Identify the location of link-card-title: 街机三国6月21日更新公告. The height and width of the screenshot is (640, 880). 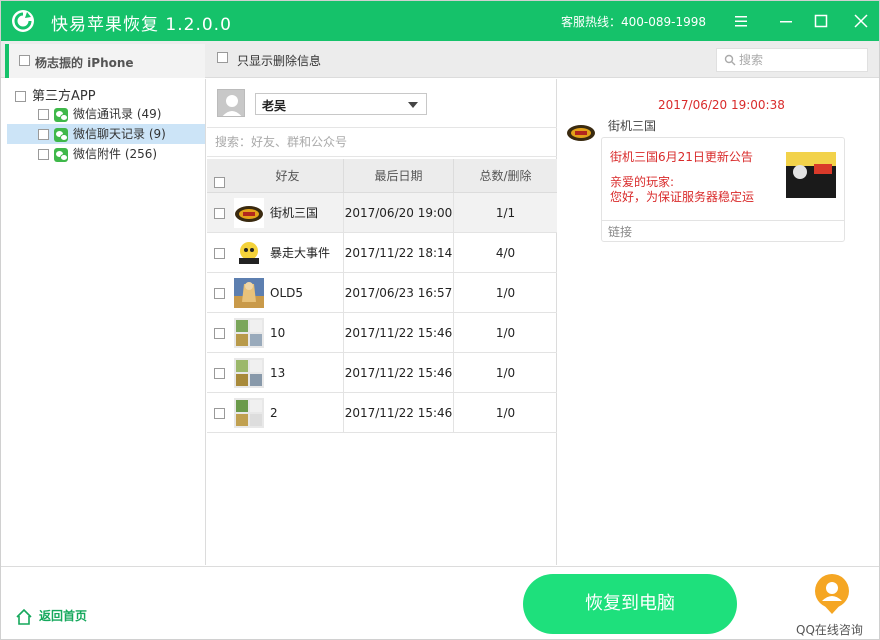
(681, 157).